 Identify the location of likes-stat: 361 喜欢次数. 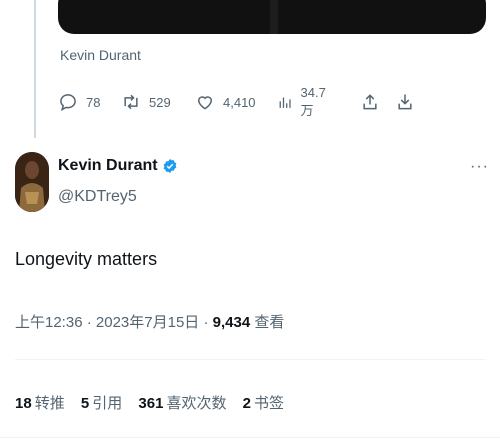
(182, 402).